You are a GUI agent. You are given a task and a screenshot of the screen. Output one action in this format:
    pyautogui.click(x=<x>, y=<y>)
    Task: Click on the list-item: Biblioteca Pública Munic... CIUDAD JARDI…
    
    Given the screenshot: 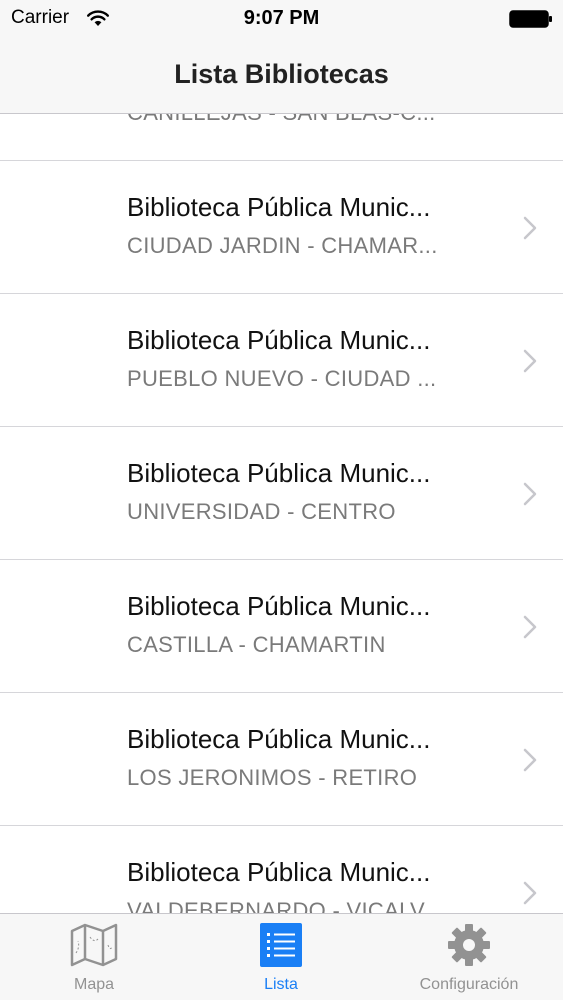 What is the action you would take?
    pyautogui.click(x=281, y=227)
    